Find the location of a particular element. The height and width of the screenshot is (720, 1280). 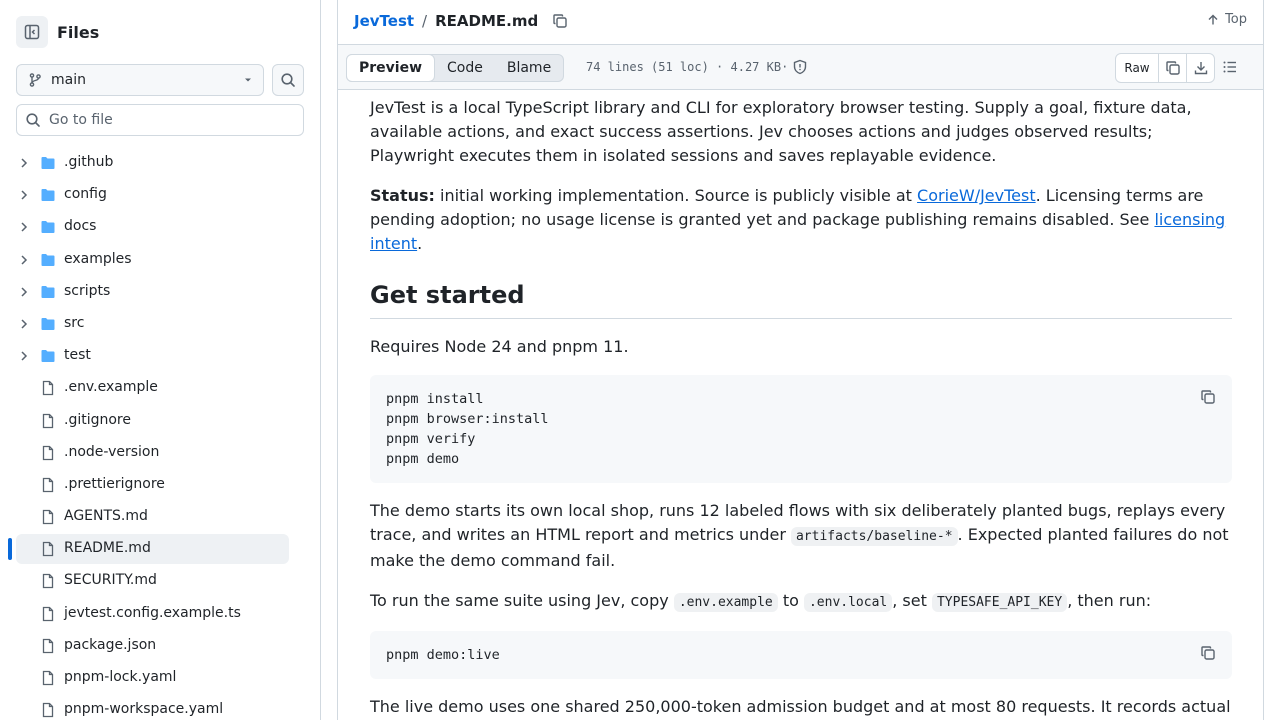

tree-item-label: .github is located at coordinates (89, 162).